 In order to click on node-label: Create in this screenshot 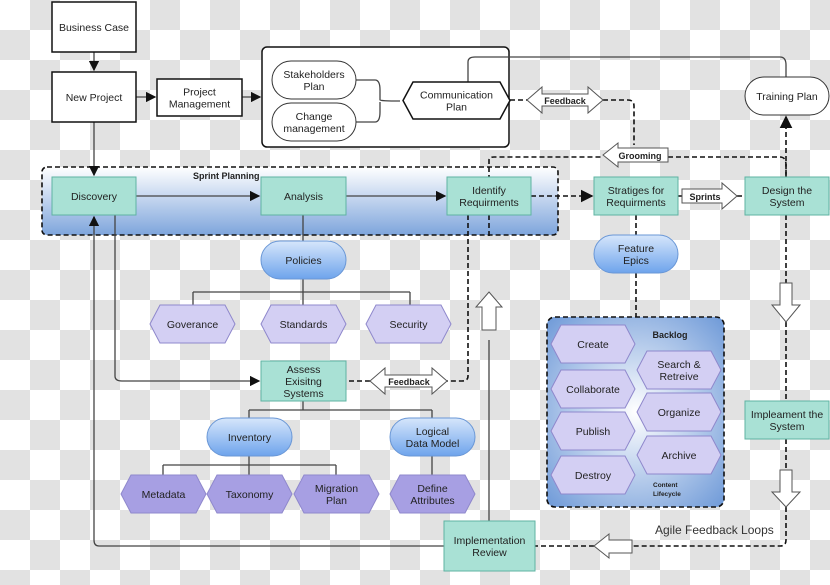, I will do `click(593, 345)`.